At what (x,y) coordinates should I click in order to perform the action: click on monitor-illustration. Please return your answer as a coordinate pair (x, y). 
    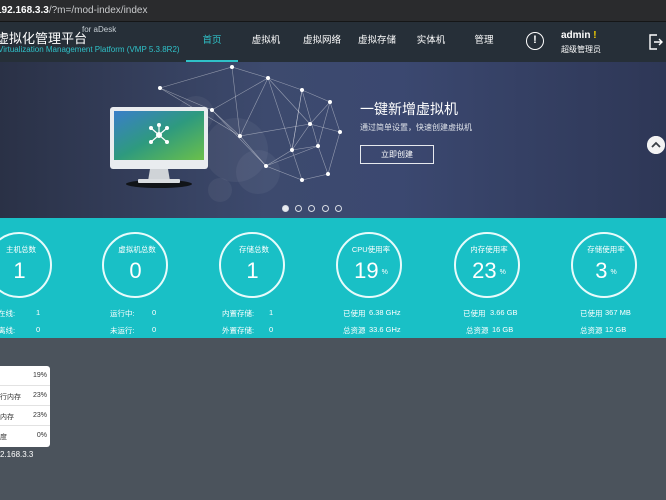
    Looking at the image, I should click on (159, 147).